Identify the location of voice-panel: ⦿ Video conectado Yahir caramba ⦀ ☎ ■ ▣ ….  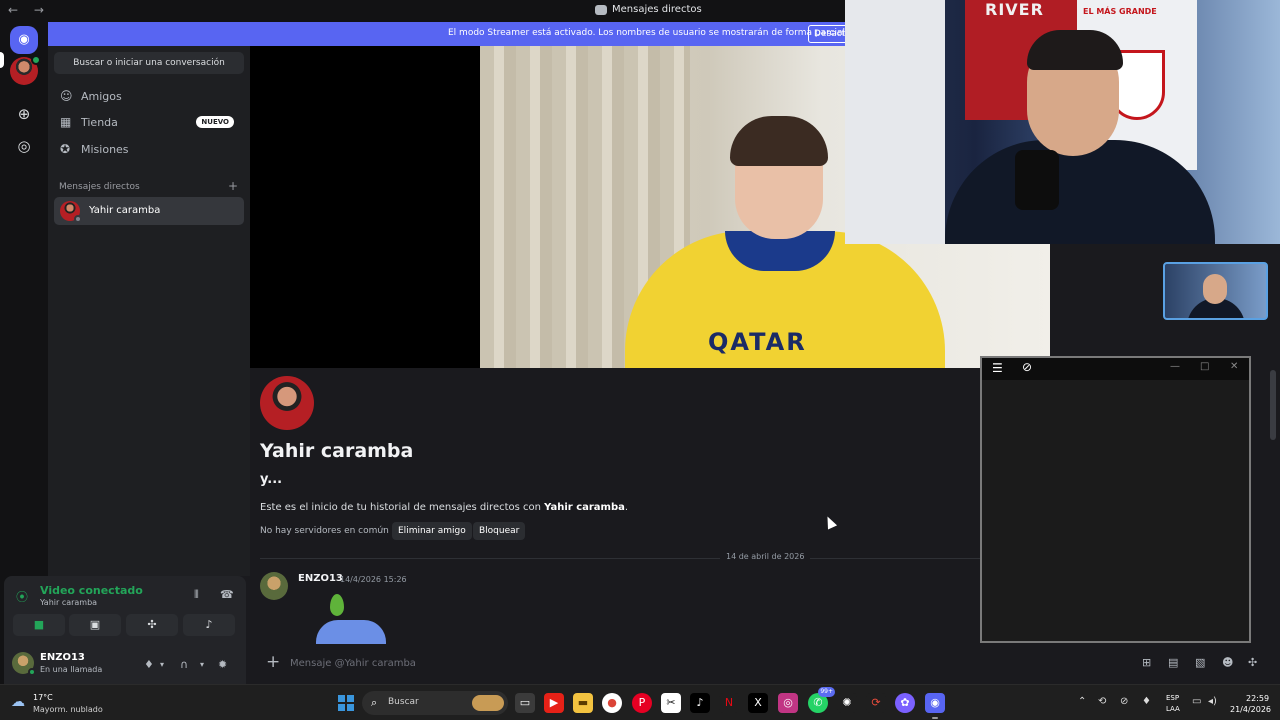
(125, 630).